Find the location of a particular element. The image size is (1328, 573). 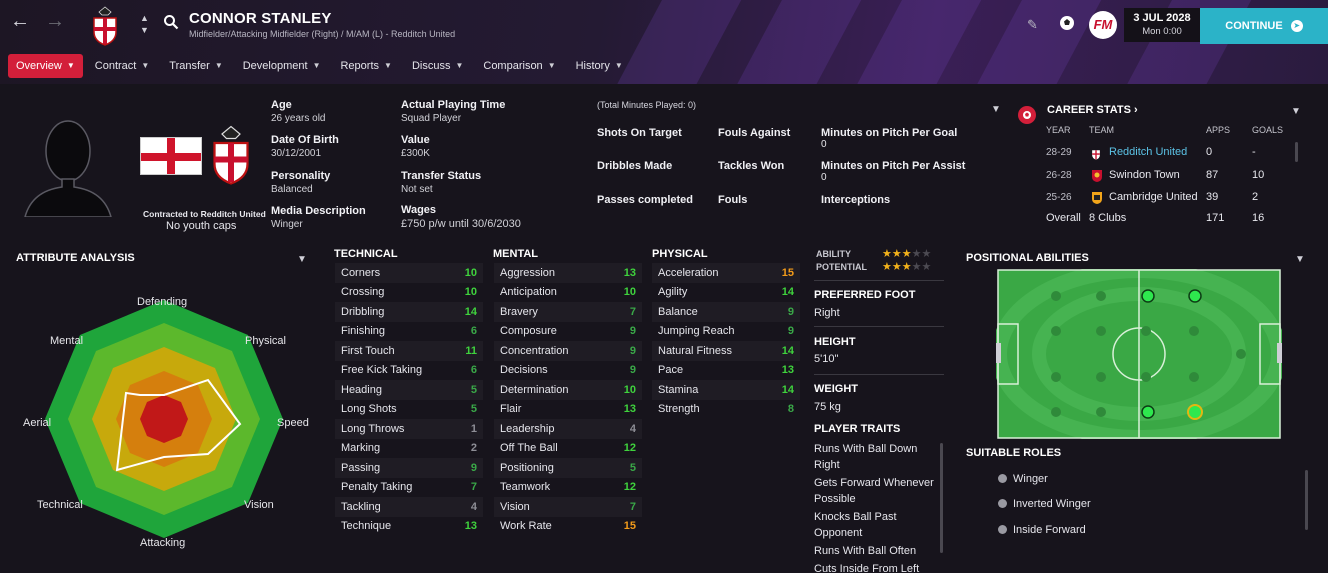

attribute-row-teamwork: Teamwork 12 is located at coordinates (568, 488).